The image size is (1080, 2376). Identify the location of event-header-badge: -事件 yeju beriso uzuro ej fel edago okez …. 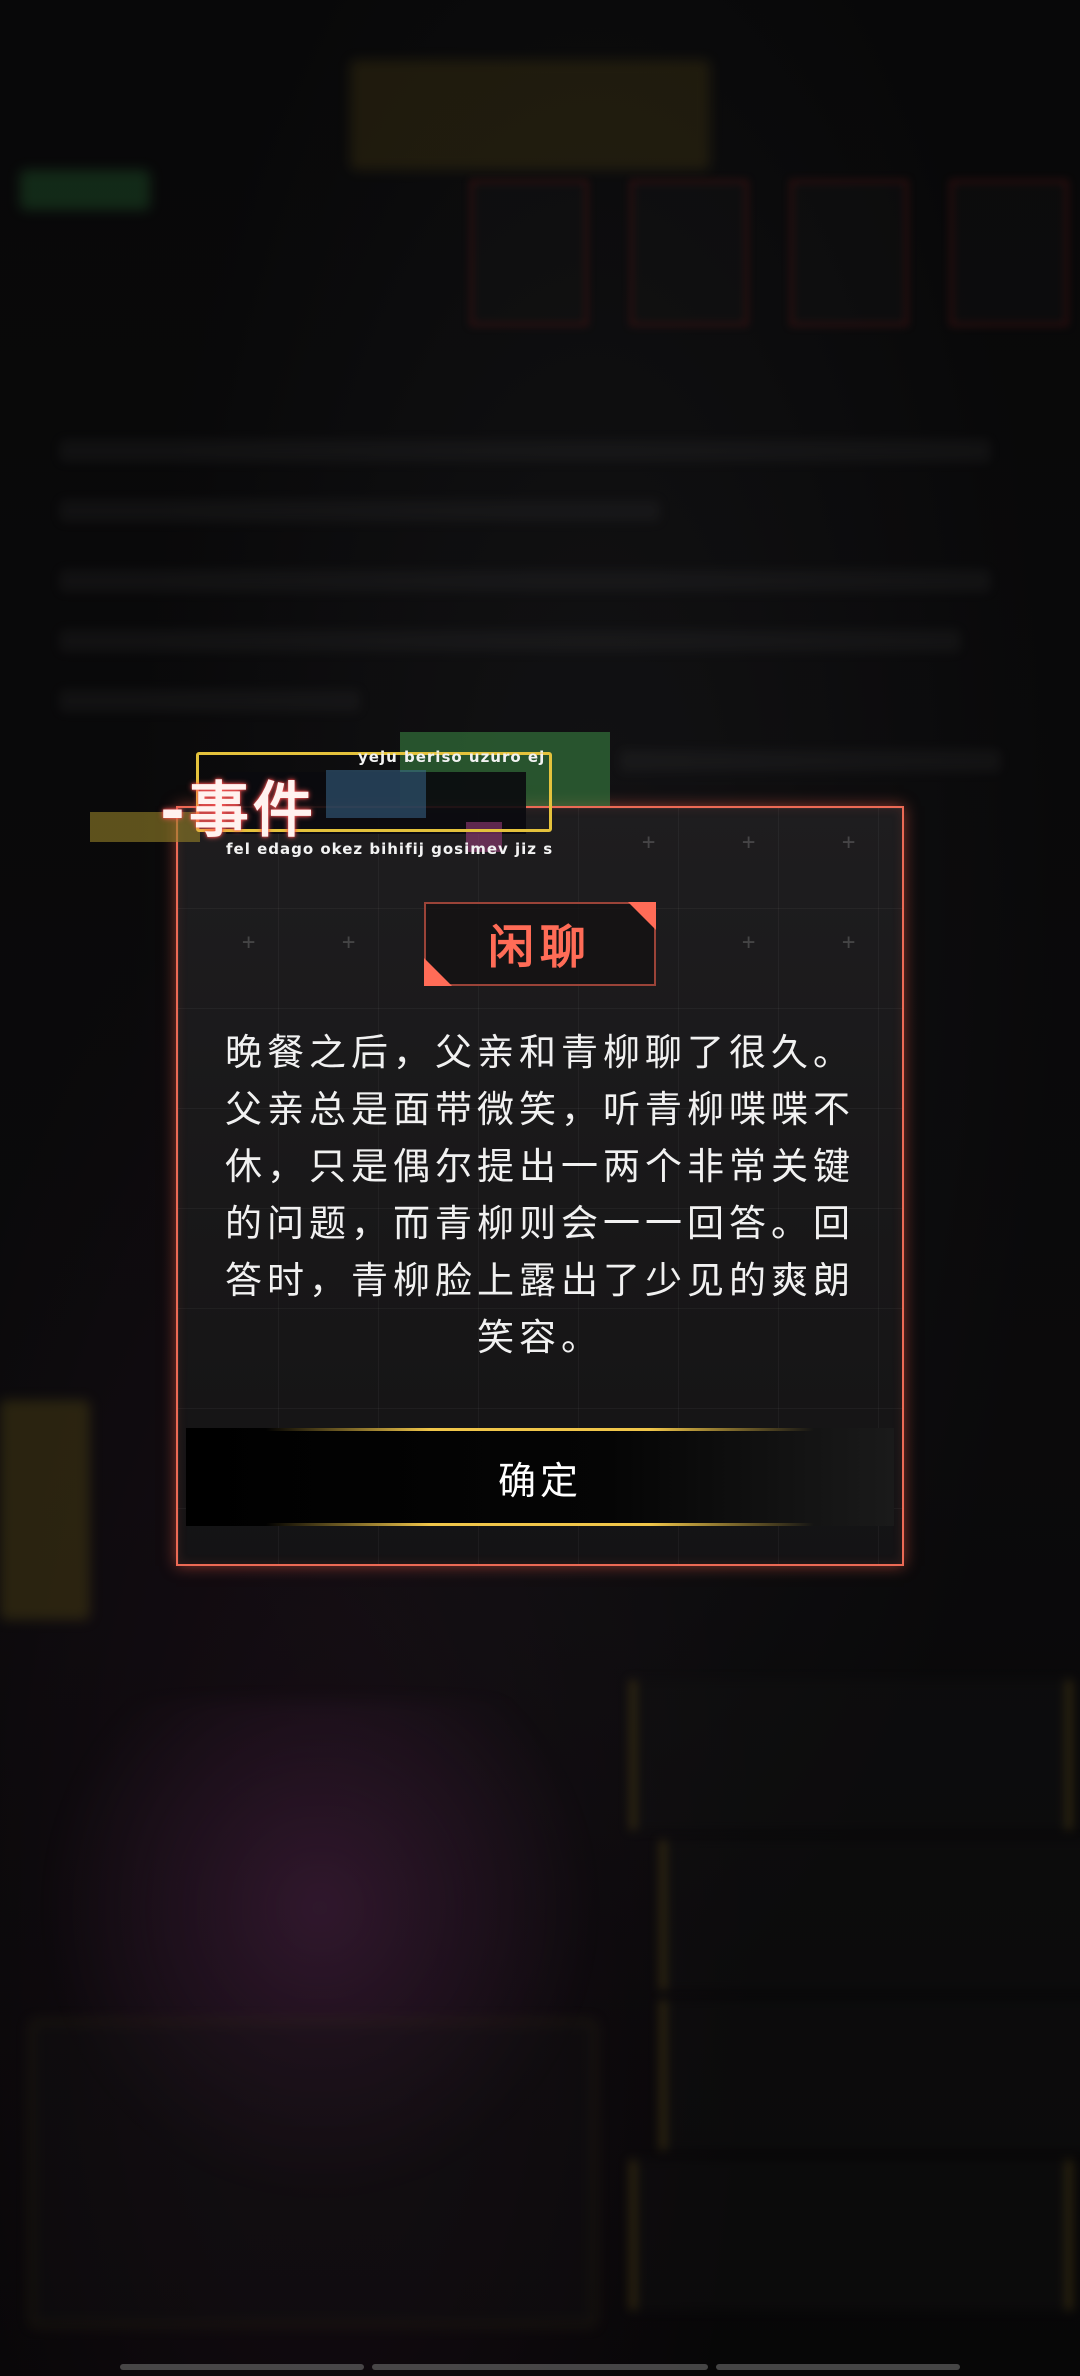
(358, 793).